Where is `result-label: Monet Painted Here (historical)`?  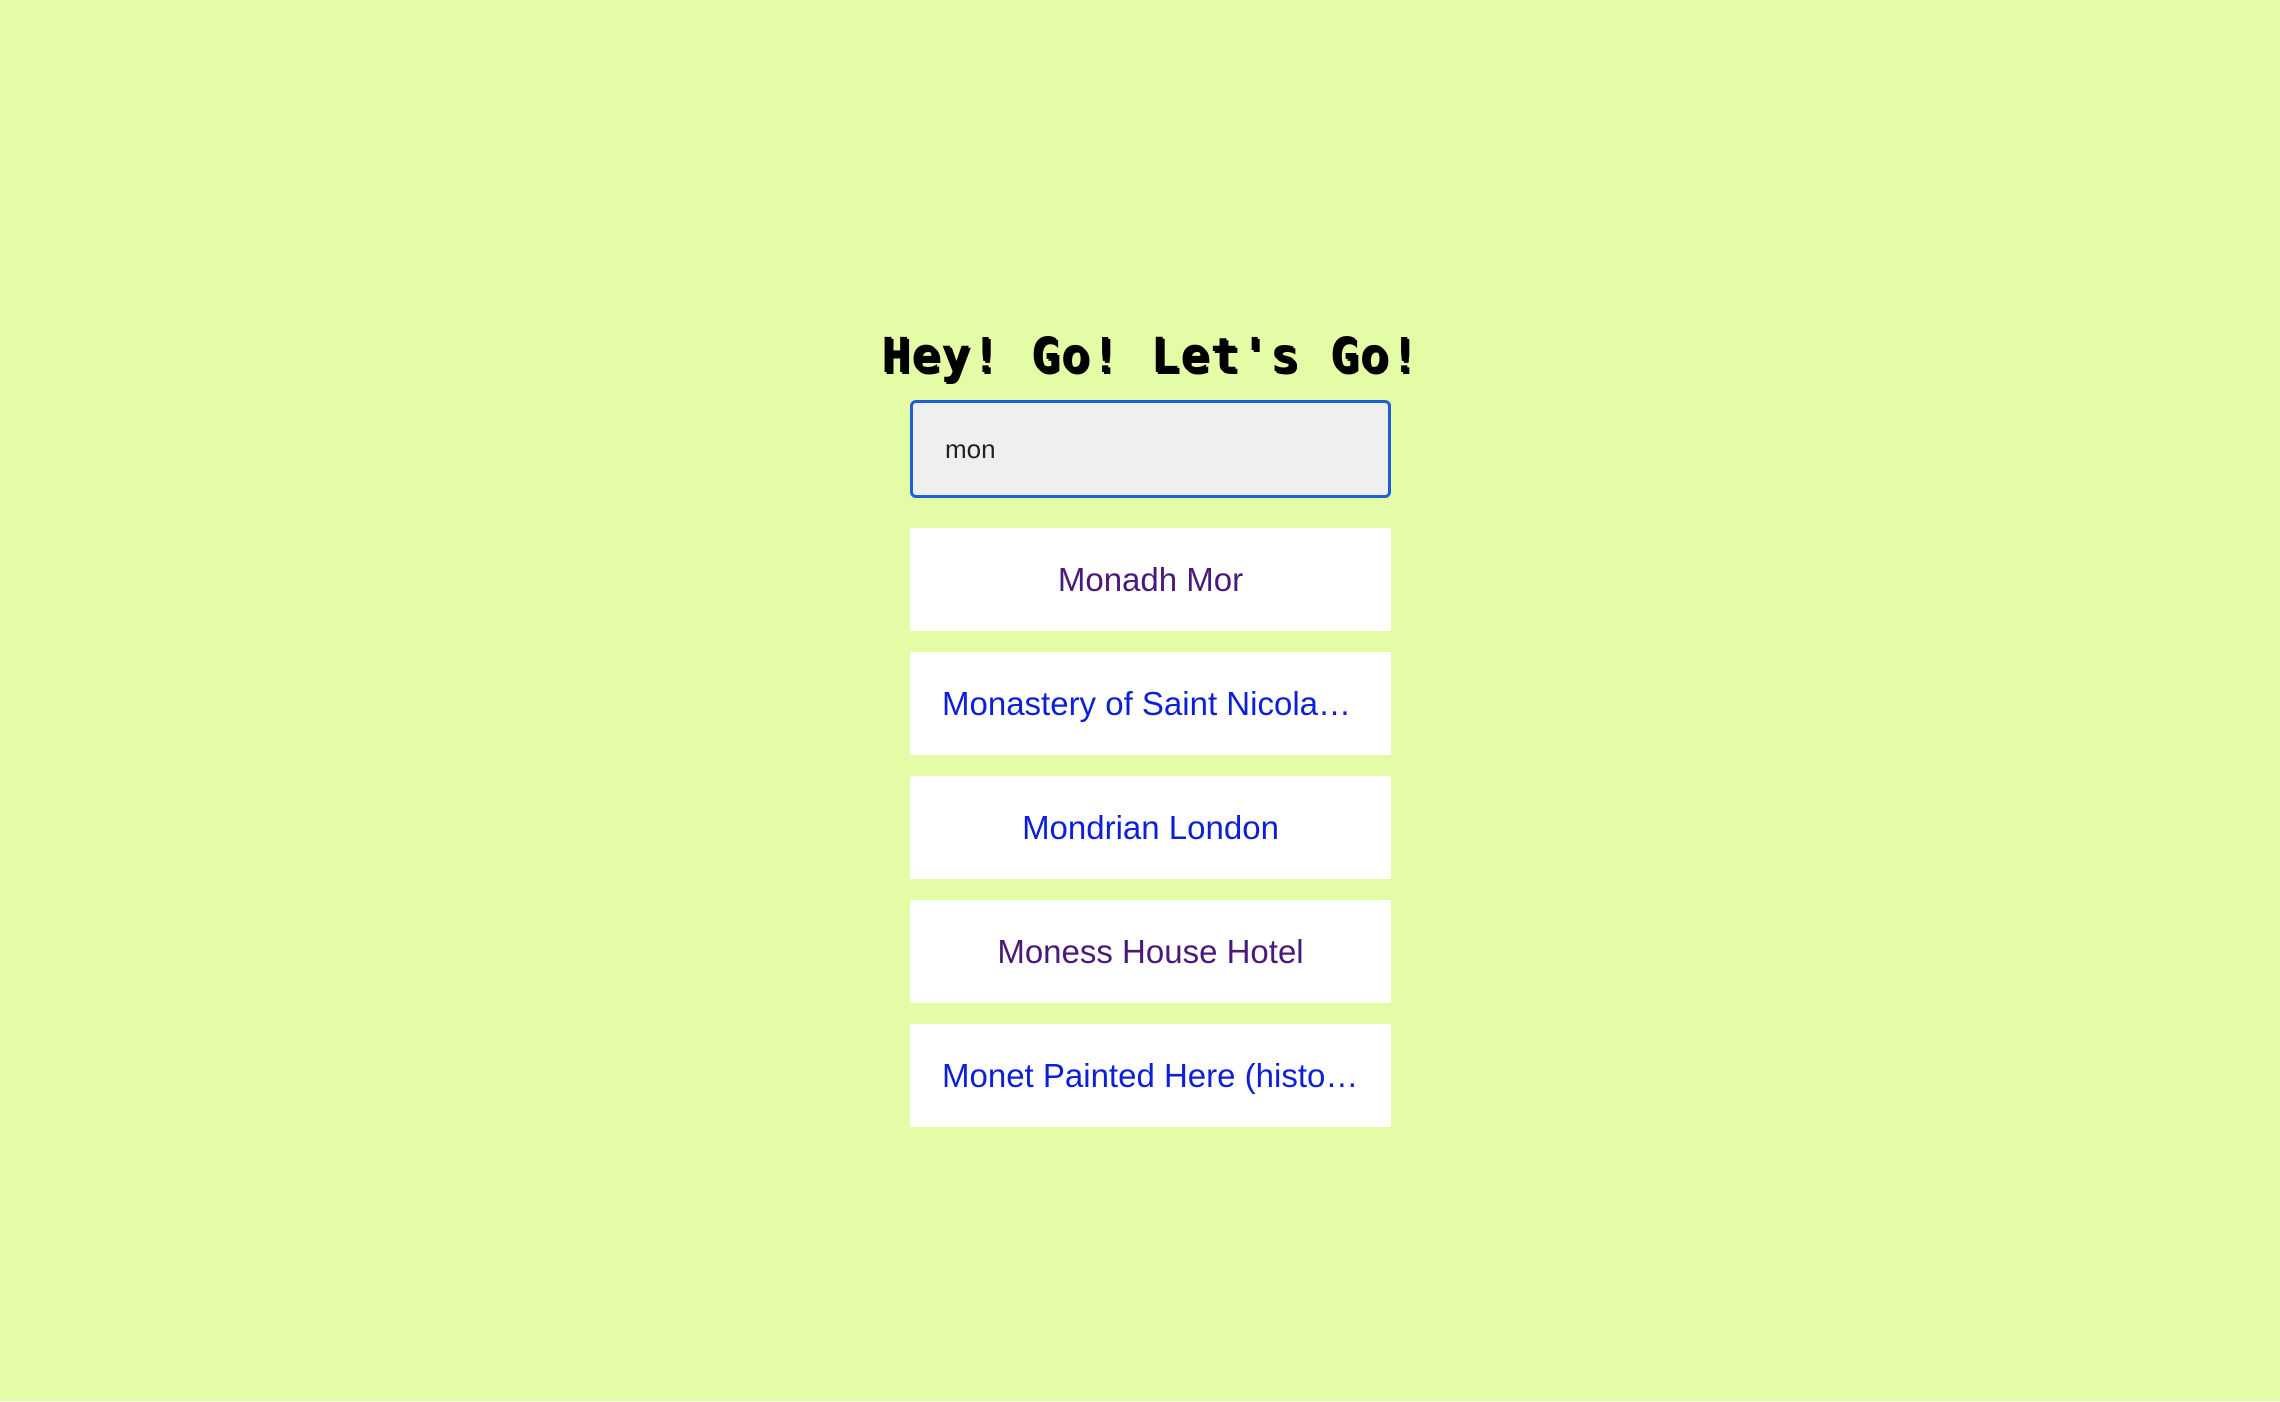 result-label: Monet Painted Here (historical) is located at coordinates (1150, 1075).